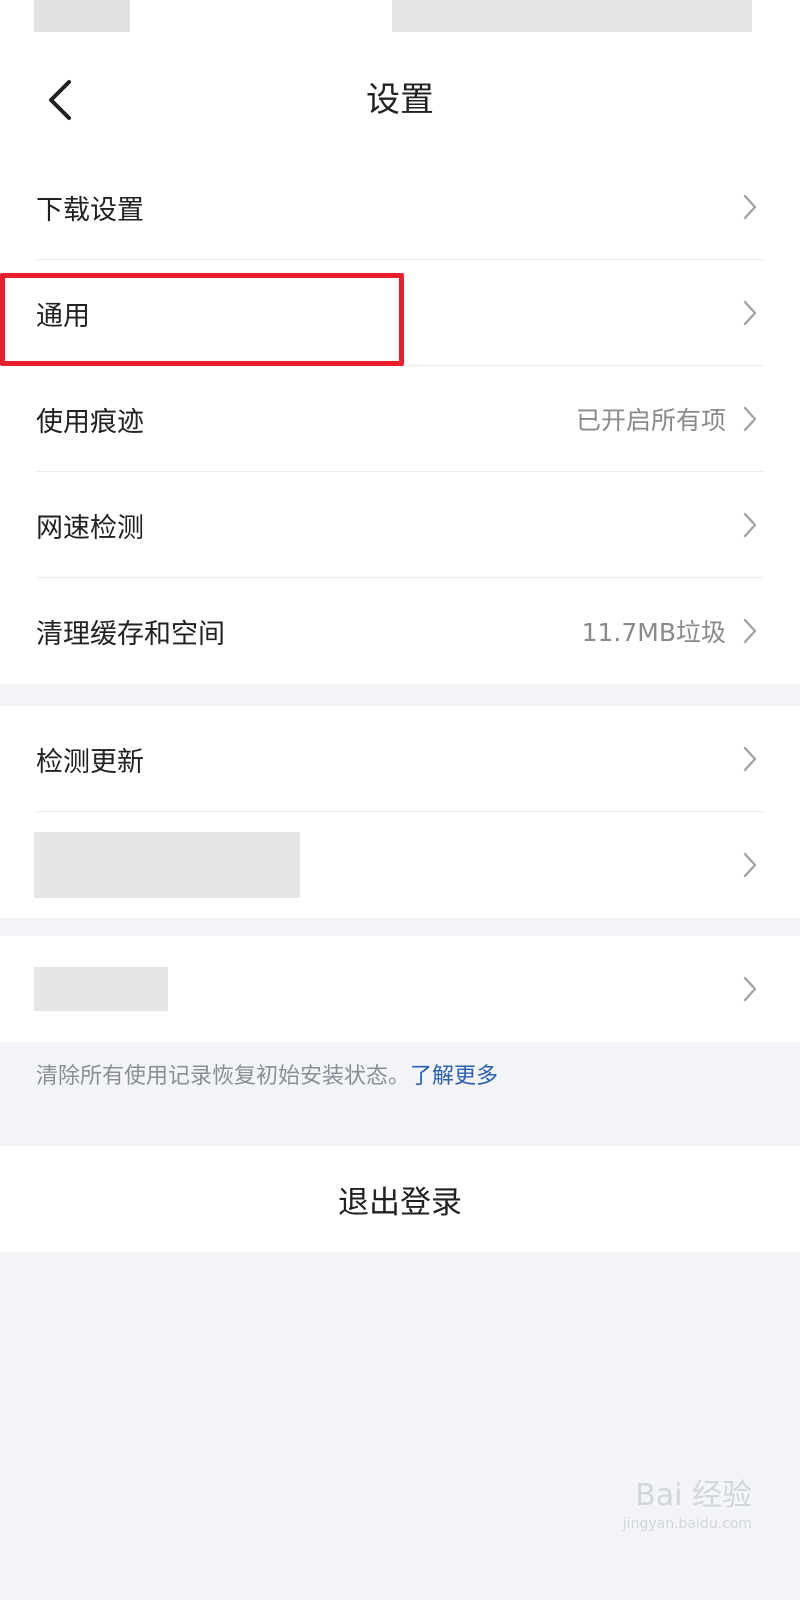  Describe the element at coordinates (693, 1495) in the screenshot. I see `watermark-brand: Bai 经验` at that location.